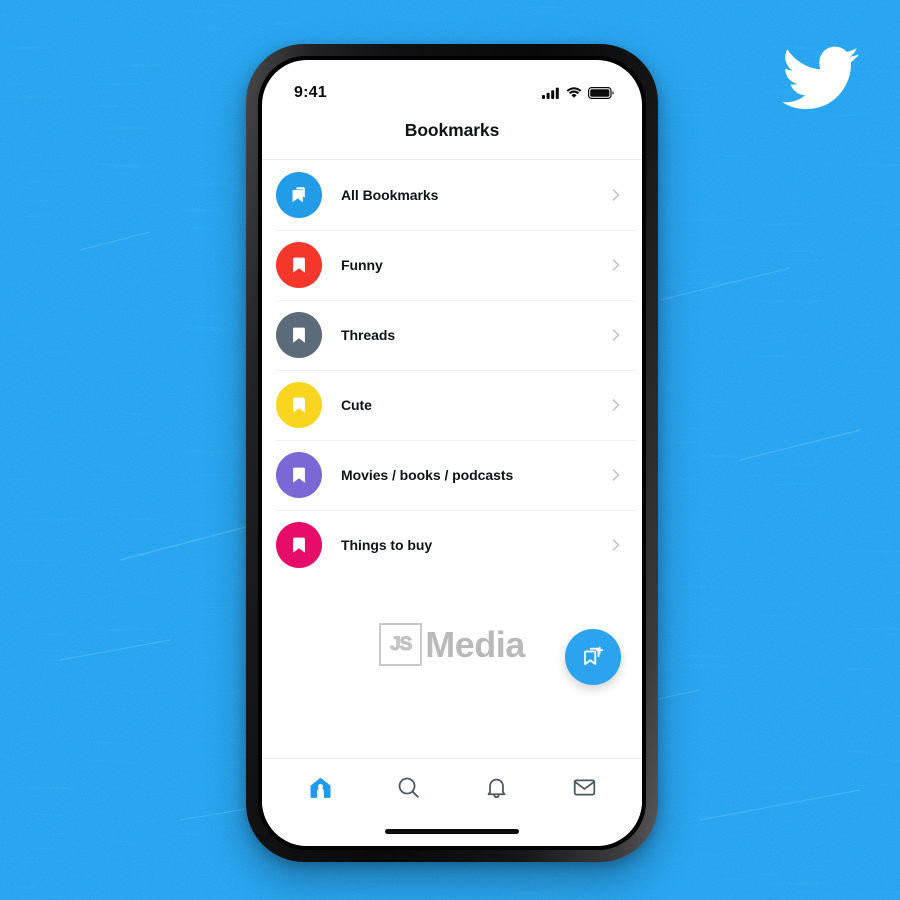 This screenshot has height=900, width=900. Describe the element at coordinates (452, 86) in the screenshot. I see `status-bar: 9:41` at that location.